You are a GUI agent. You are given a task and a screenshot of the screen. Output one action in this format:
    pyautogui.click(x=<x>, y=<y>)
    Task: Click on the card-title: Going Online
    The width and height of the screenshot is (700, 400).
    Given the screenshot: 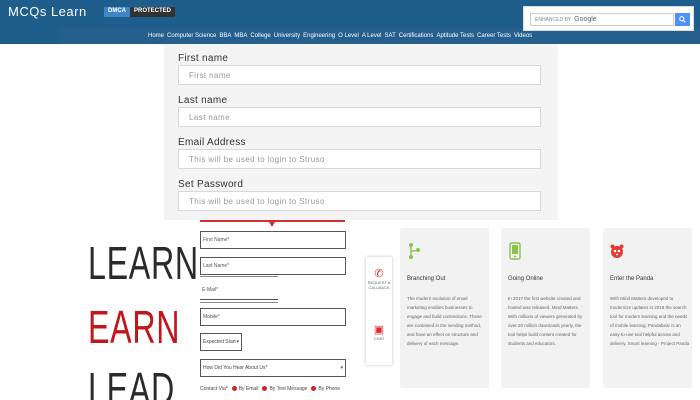 What is the action you would take?
    pyautogui.click(x=526, y=279)
    